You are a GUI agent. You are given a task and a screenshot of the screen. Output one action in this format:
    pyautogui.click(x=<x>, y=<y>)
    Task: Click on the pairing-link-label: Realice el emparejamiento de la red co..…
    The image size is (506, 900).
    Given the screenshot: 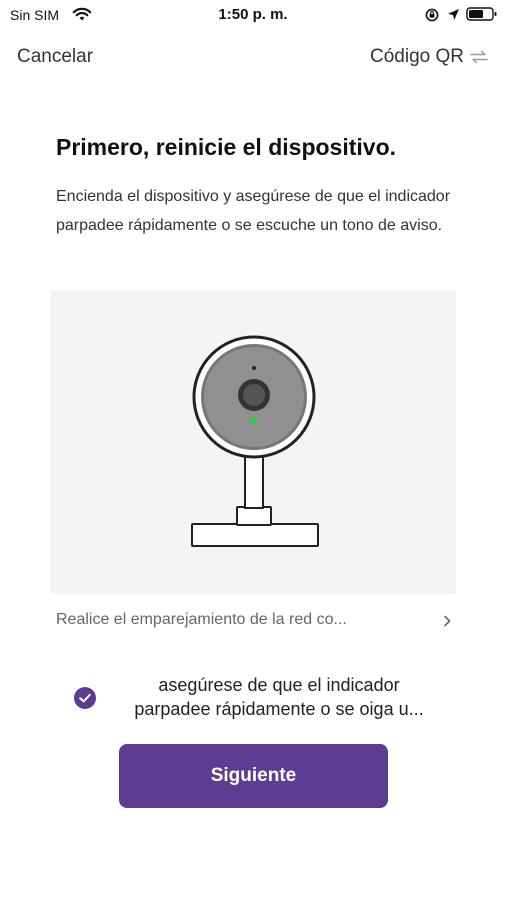 What is the action you would take?
    pyautogui.click(x=201, y=619)
    